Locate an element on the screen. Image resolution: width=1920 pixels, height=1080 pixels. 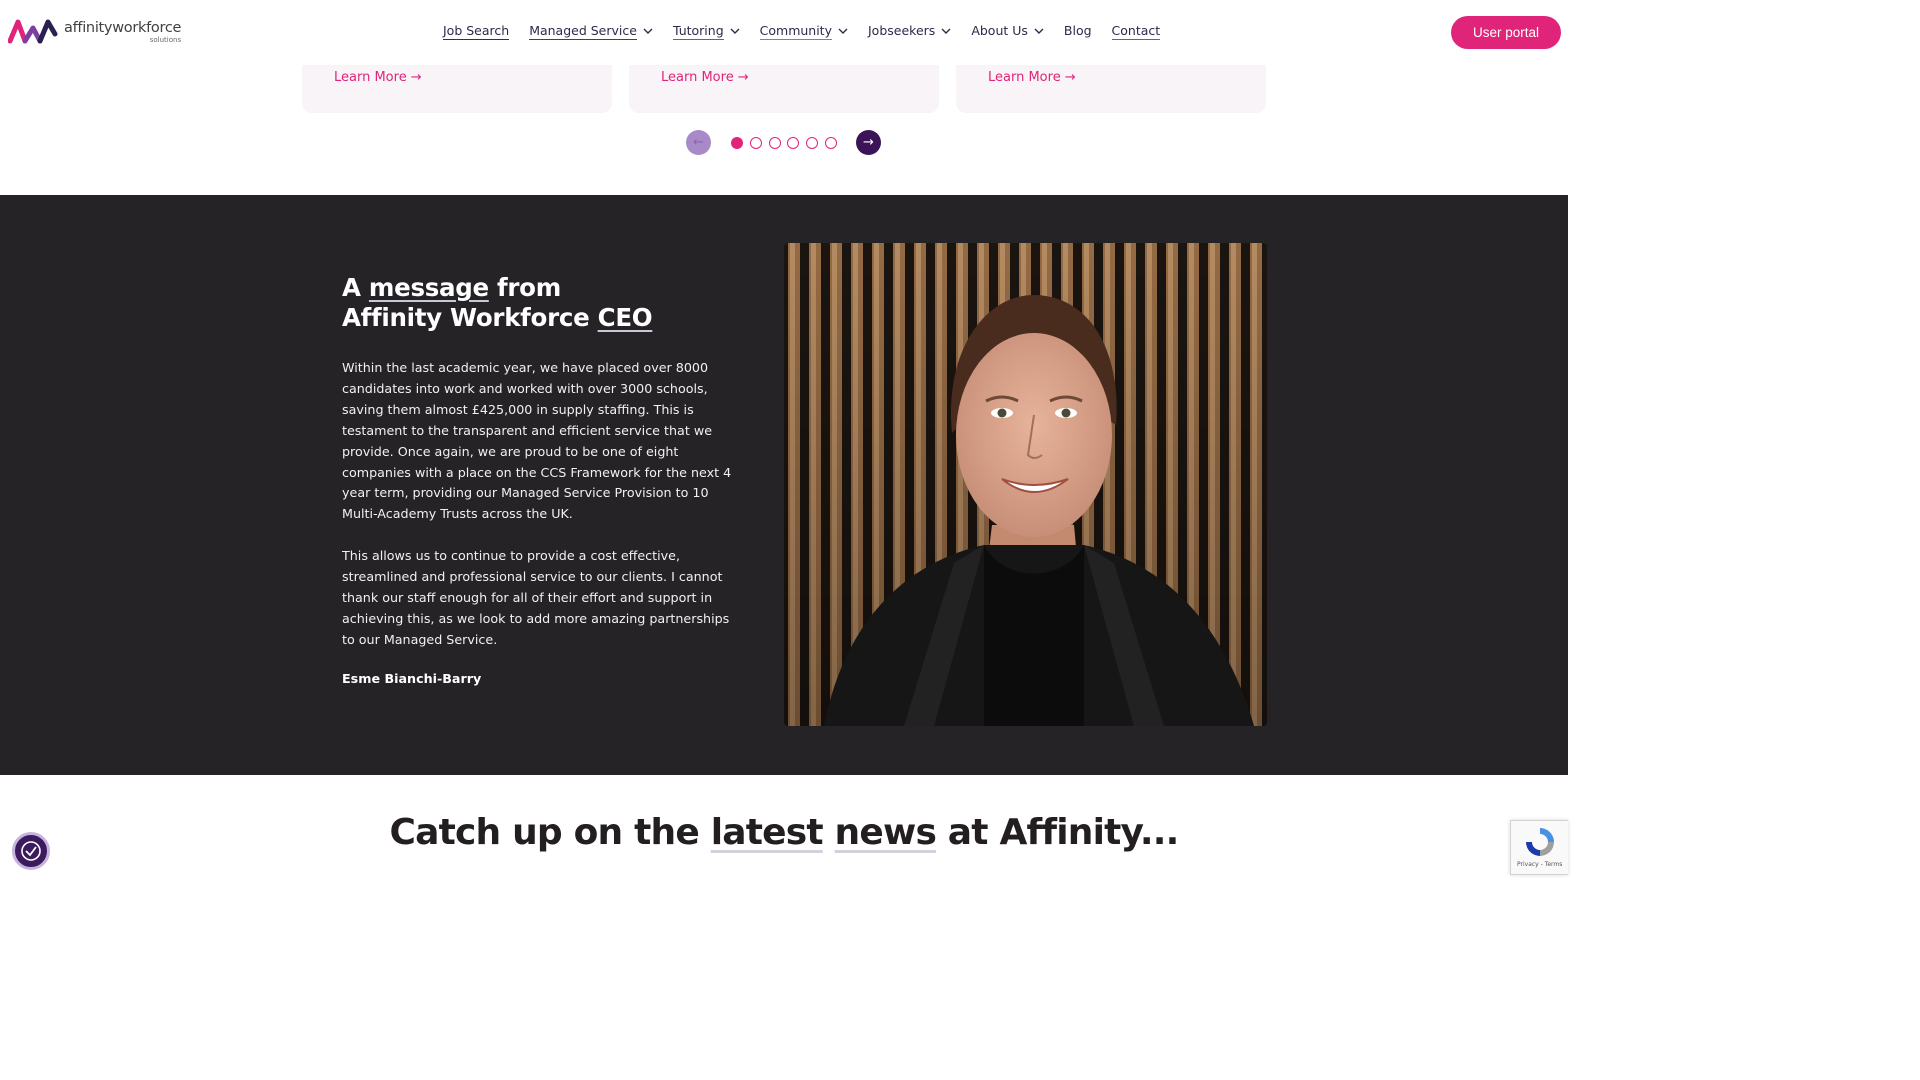
heading-text: Catch up on the is located at coordinates (550, 832).